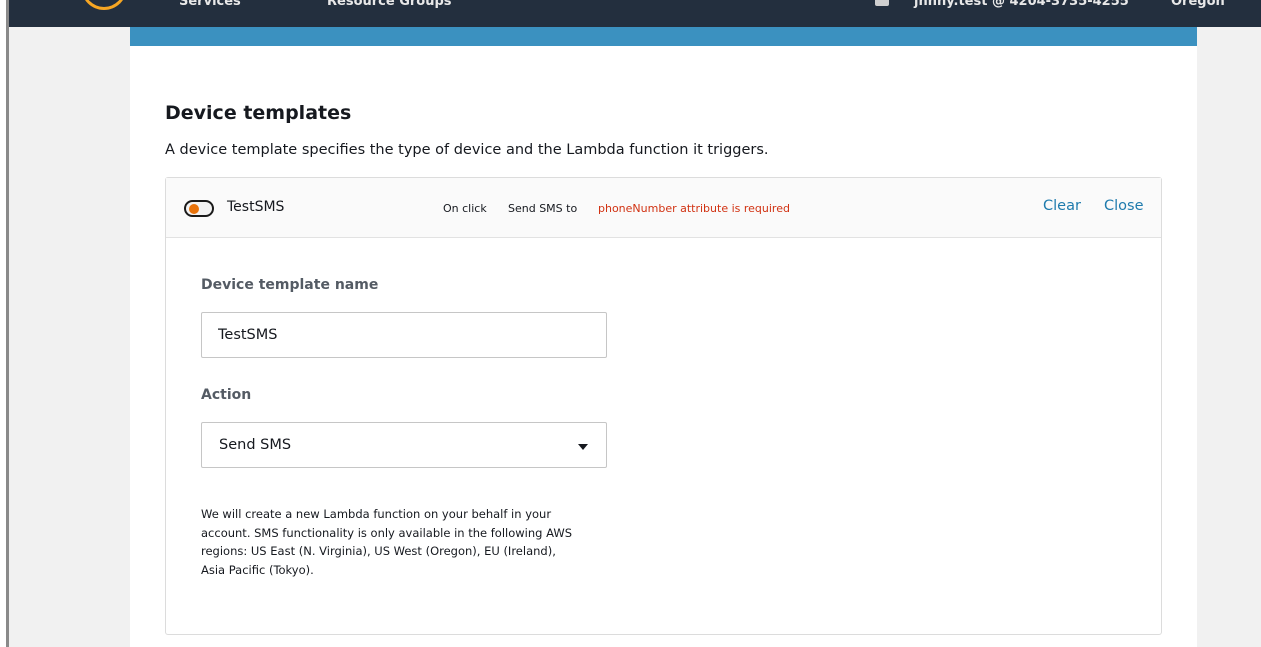 Image resolution: width=1261 pixels, height=647 pixels. What do you see at coordinates (694, 208) in the screenshot?
I see `validation-error-message: phoneNumber attribute is required` at bounding box center [694, 208].